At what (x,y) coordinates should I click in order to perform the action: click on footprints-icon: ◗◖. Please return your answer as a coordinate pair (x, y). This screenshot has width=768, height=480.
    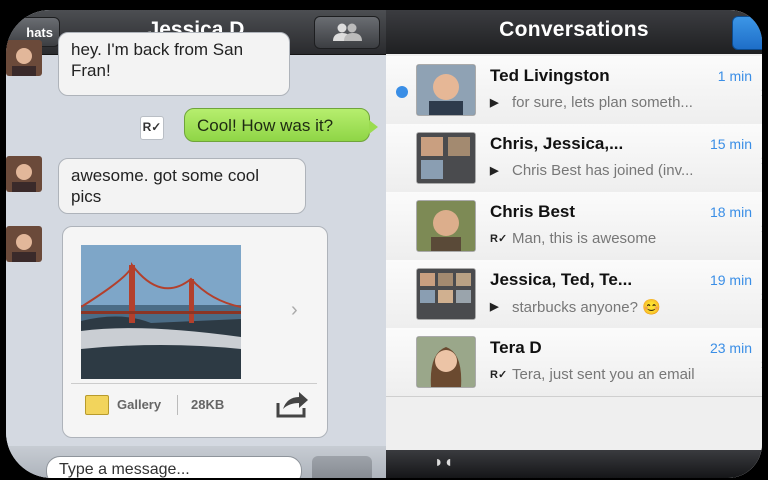
    Looking at the image, I should click on (443, 463).